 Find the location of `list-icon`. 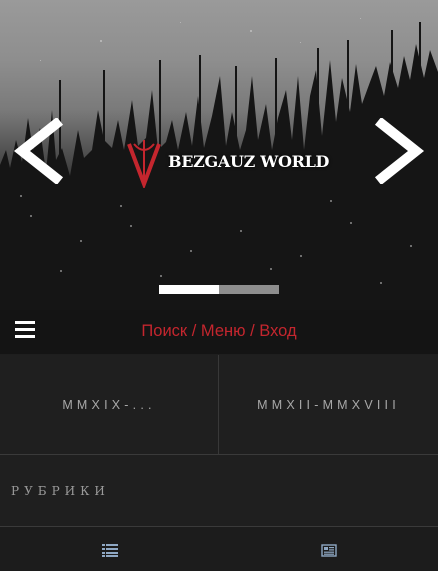

list-icon is located at coordinates (110, 550).